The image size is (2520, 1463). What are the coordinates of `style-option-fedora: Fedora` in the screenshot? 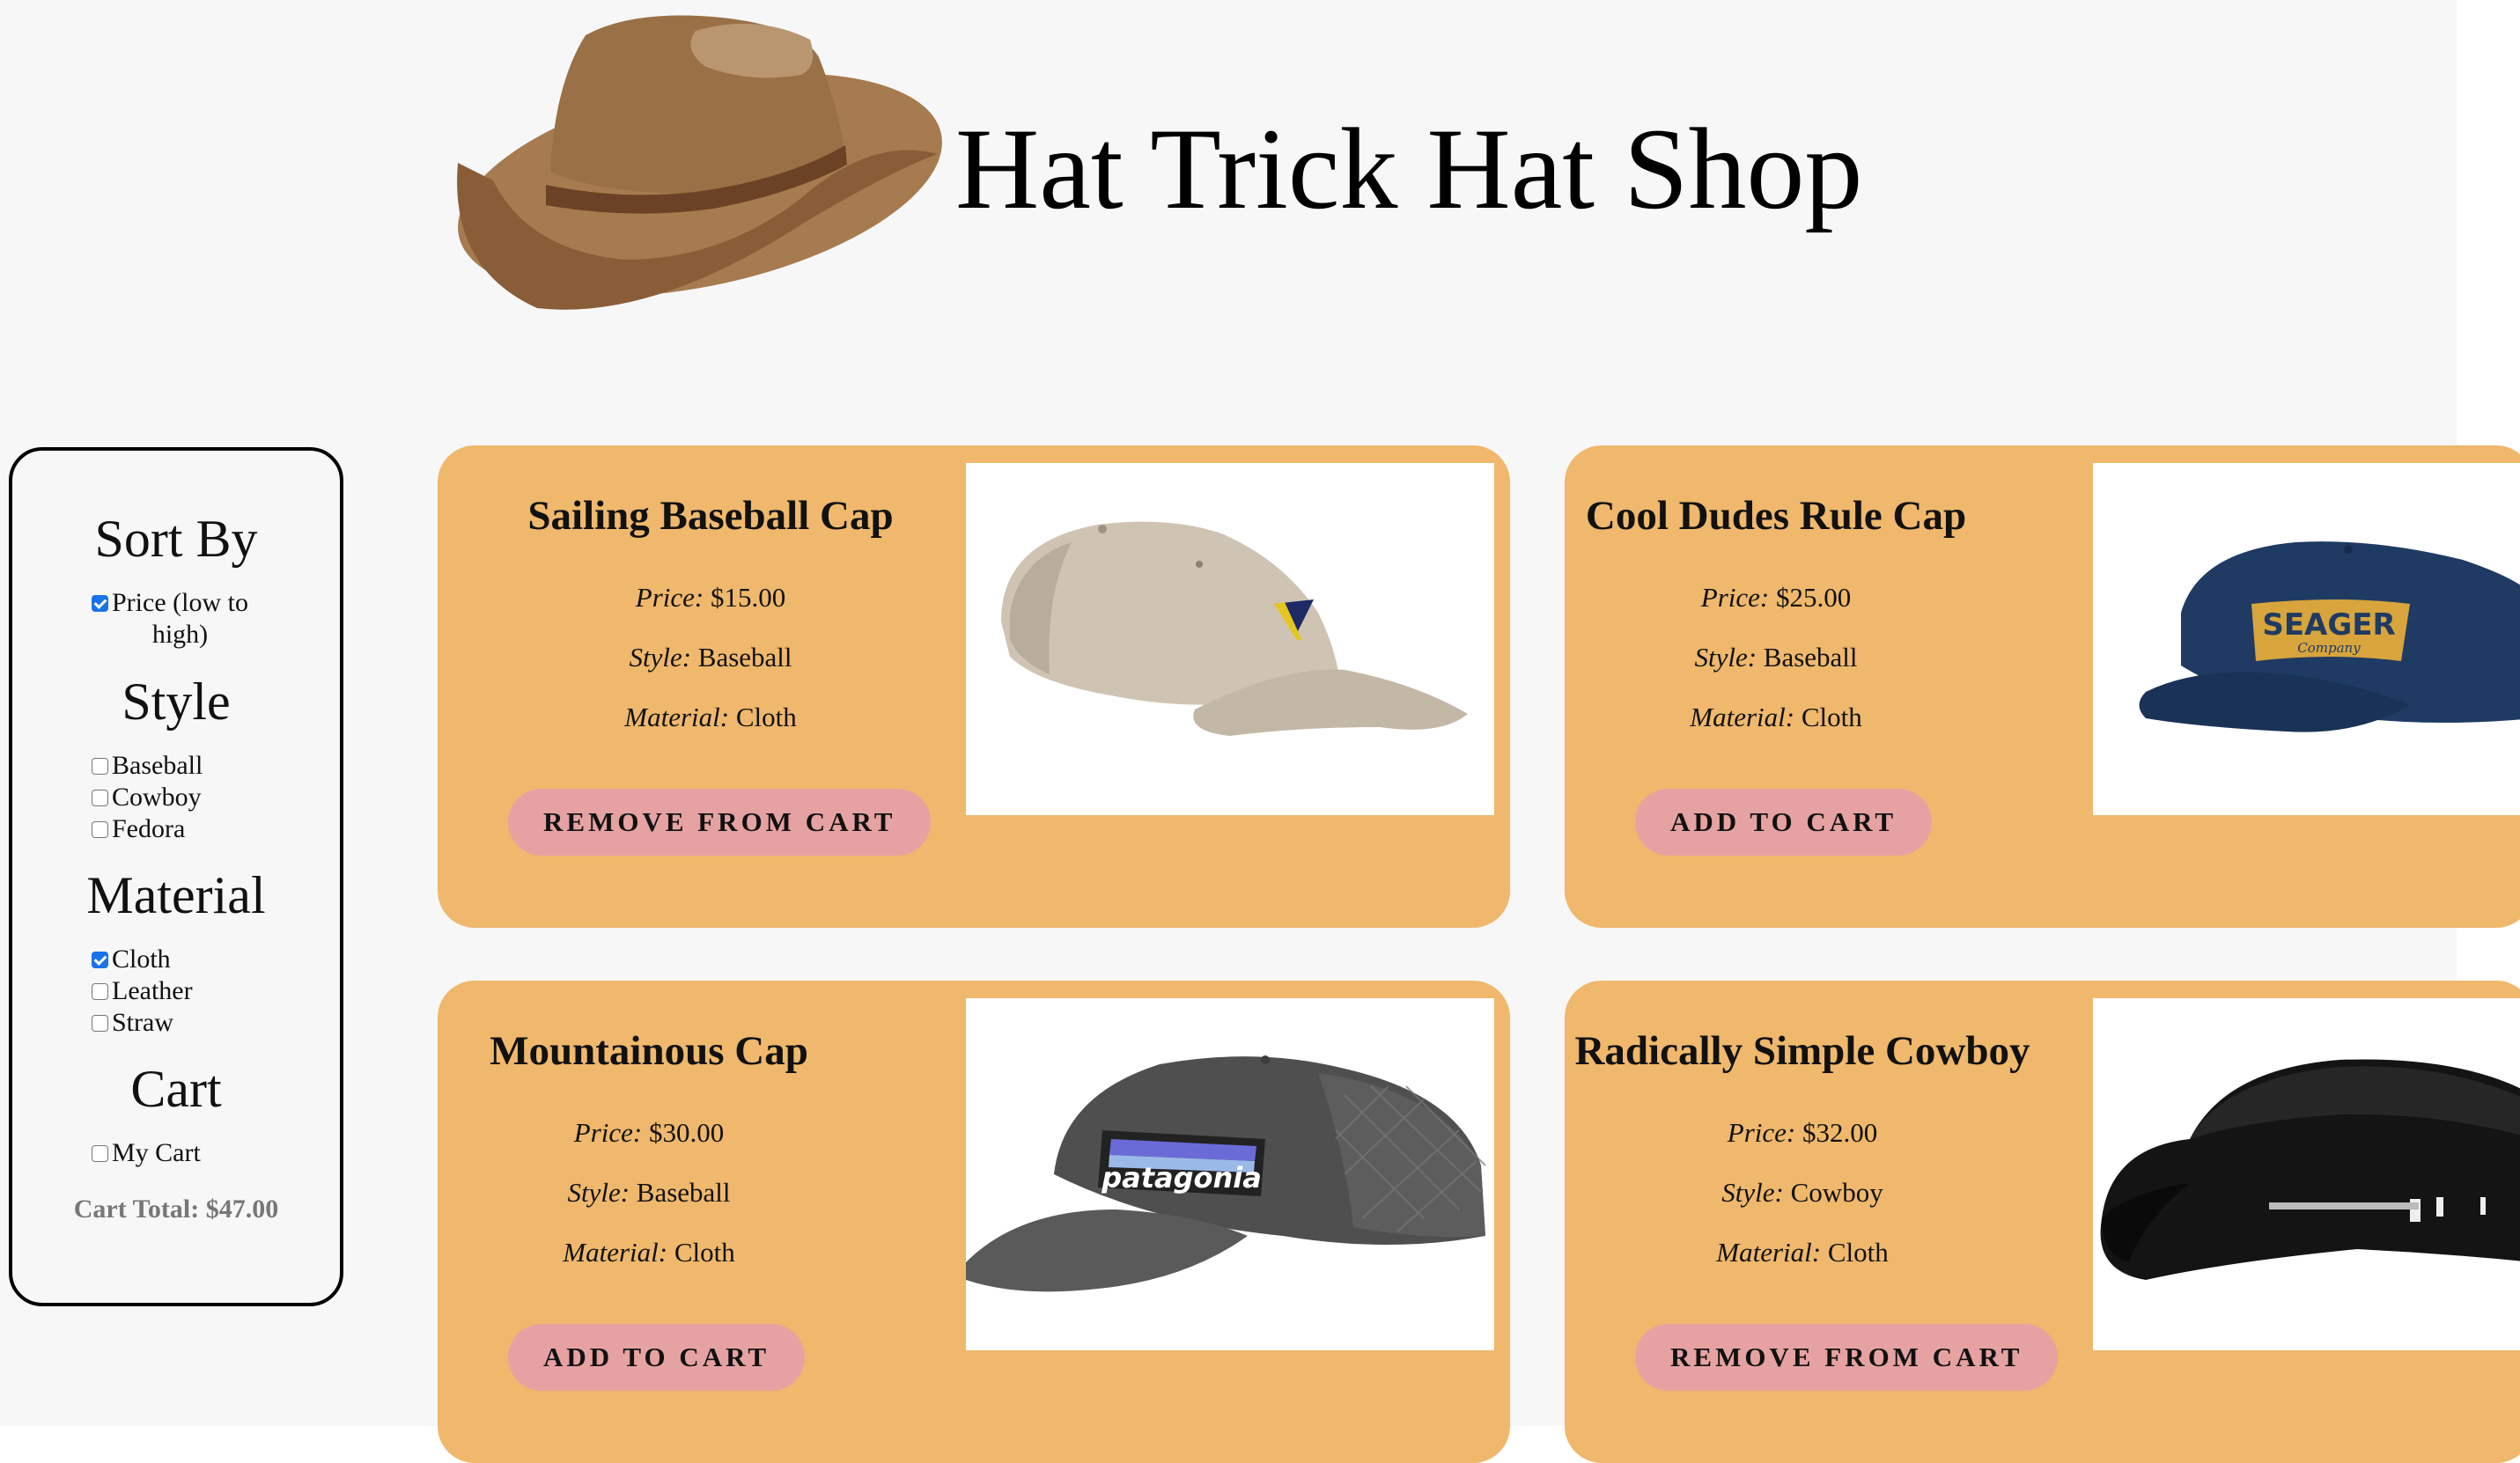 It's located at (138, 829).